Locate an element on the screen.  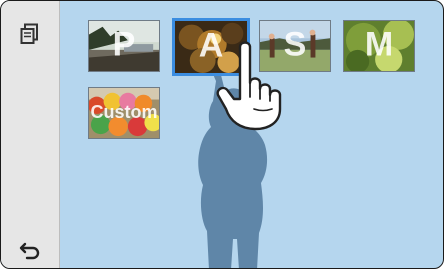
mode-tile-m-label: M is located at coordinates (379, 44).